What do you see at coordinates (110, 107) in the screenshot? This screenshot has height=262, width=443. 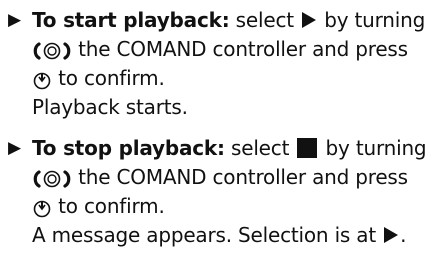 I see `step-result: Playback starts.` at bounding box center [110, 107].